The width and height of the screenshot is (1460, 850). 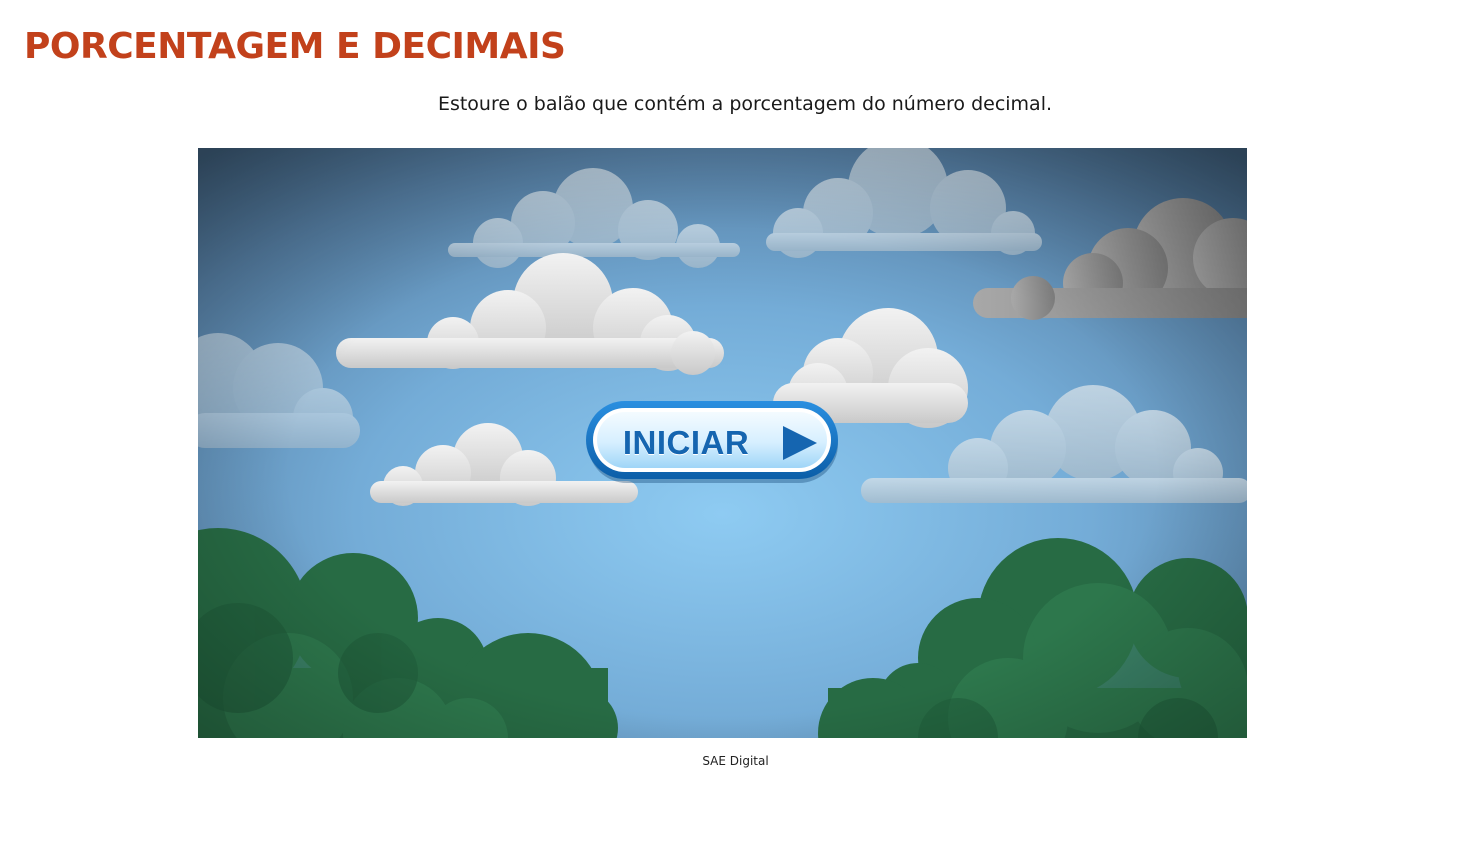 I want to click on start-button-label: INICIAR, so click(x=686, y=442).